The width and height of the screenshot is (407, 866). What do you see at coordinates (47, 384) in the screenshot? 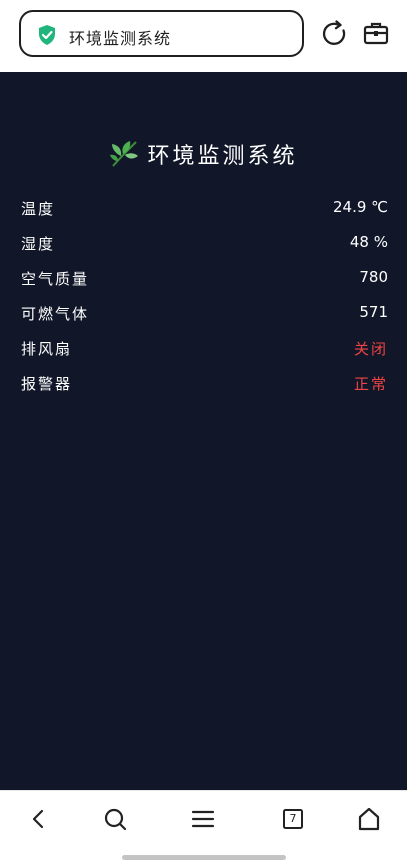
I see `alarm-label: 报警器` at bounding box center [47, 384].